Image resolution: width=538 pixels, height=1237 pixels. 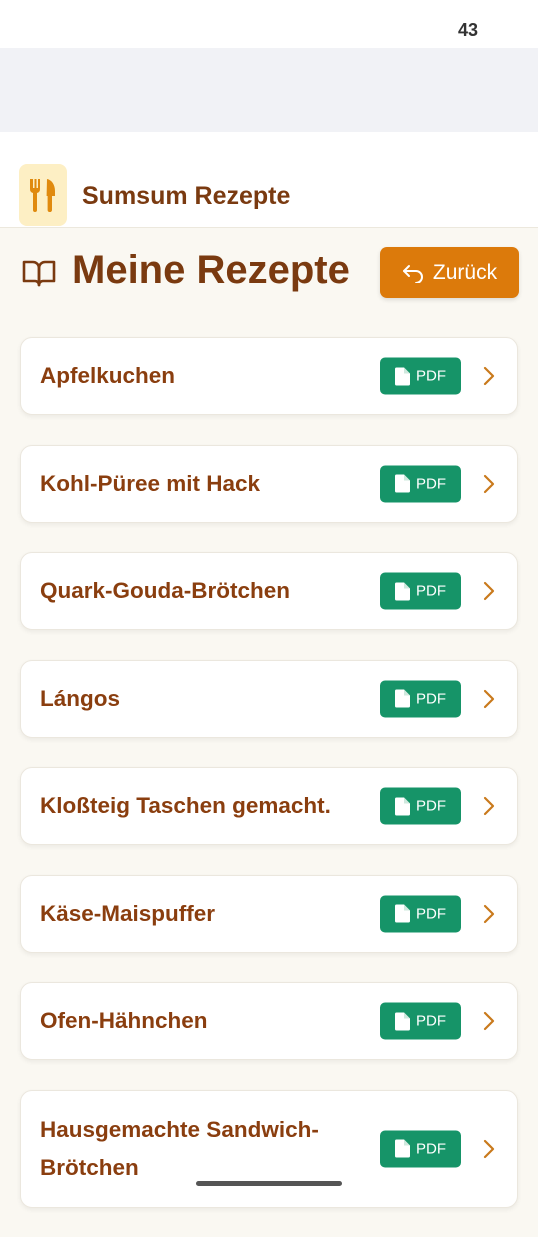 I want to click on page-title: Meine Rezepte, so click(x=211, y=270).